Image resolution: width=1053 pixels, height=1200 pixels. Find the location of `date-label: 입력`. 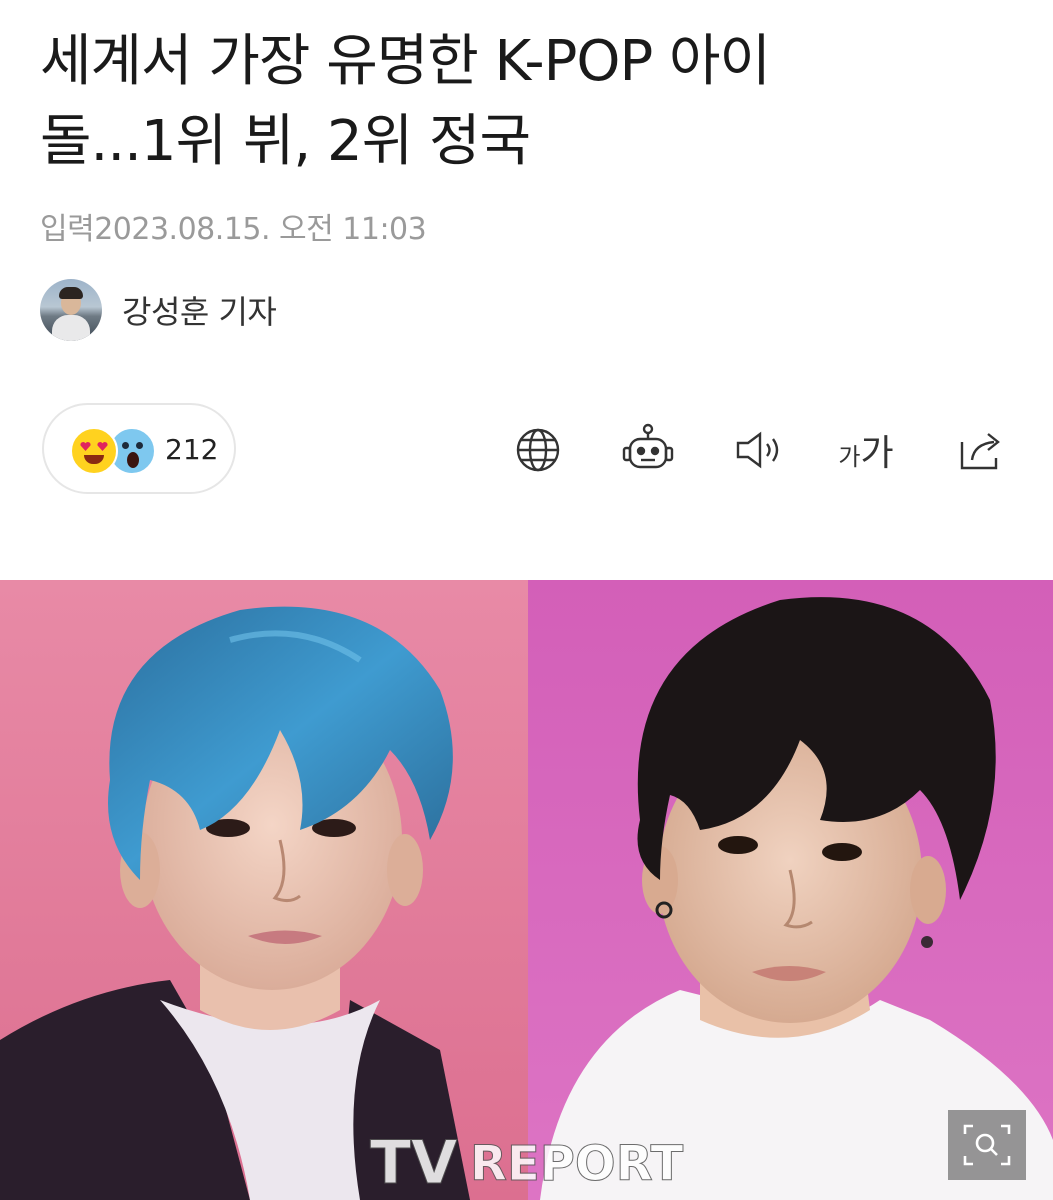

date-label: 입력 is located at coordinates (67, 229).